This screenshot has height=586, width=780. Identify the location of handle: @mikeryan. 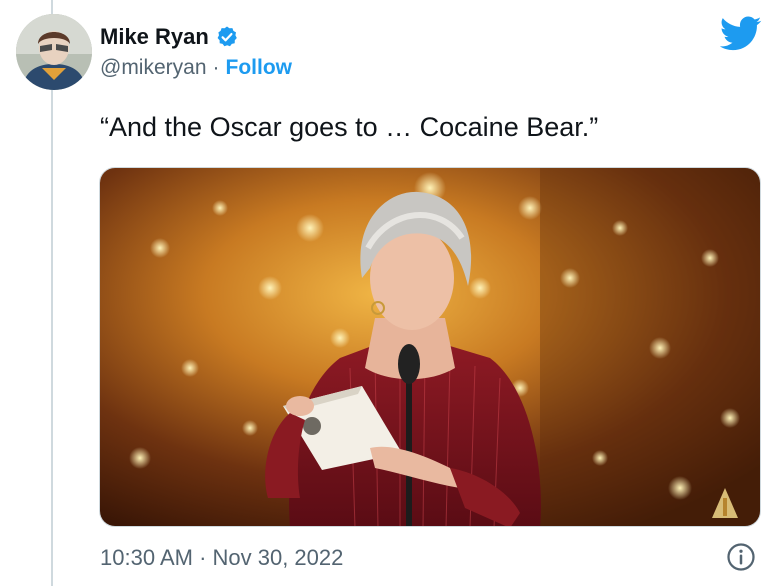
(153, 68).